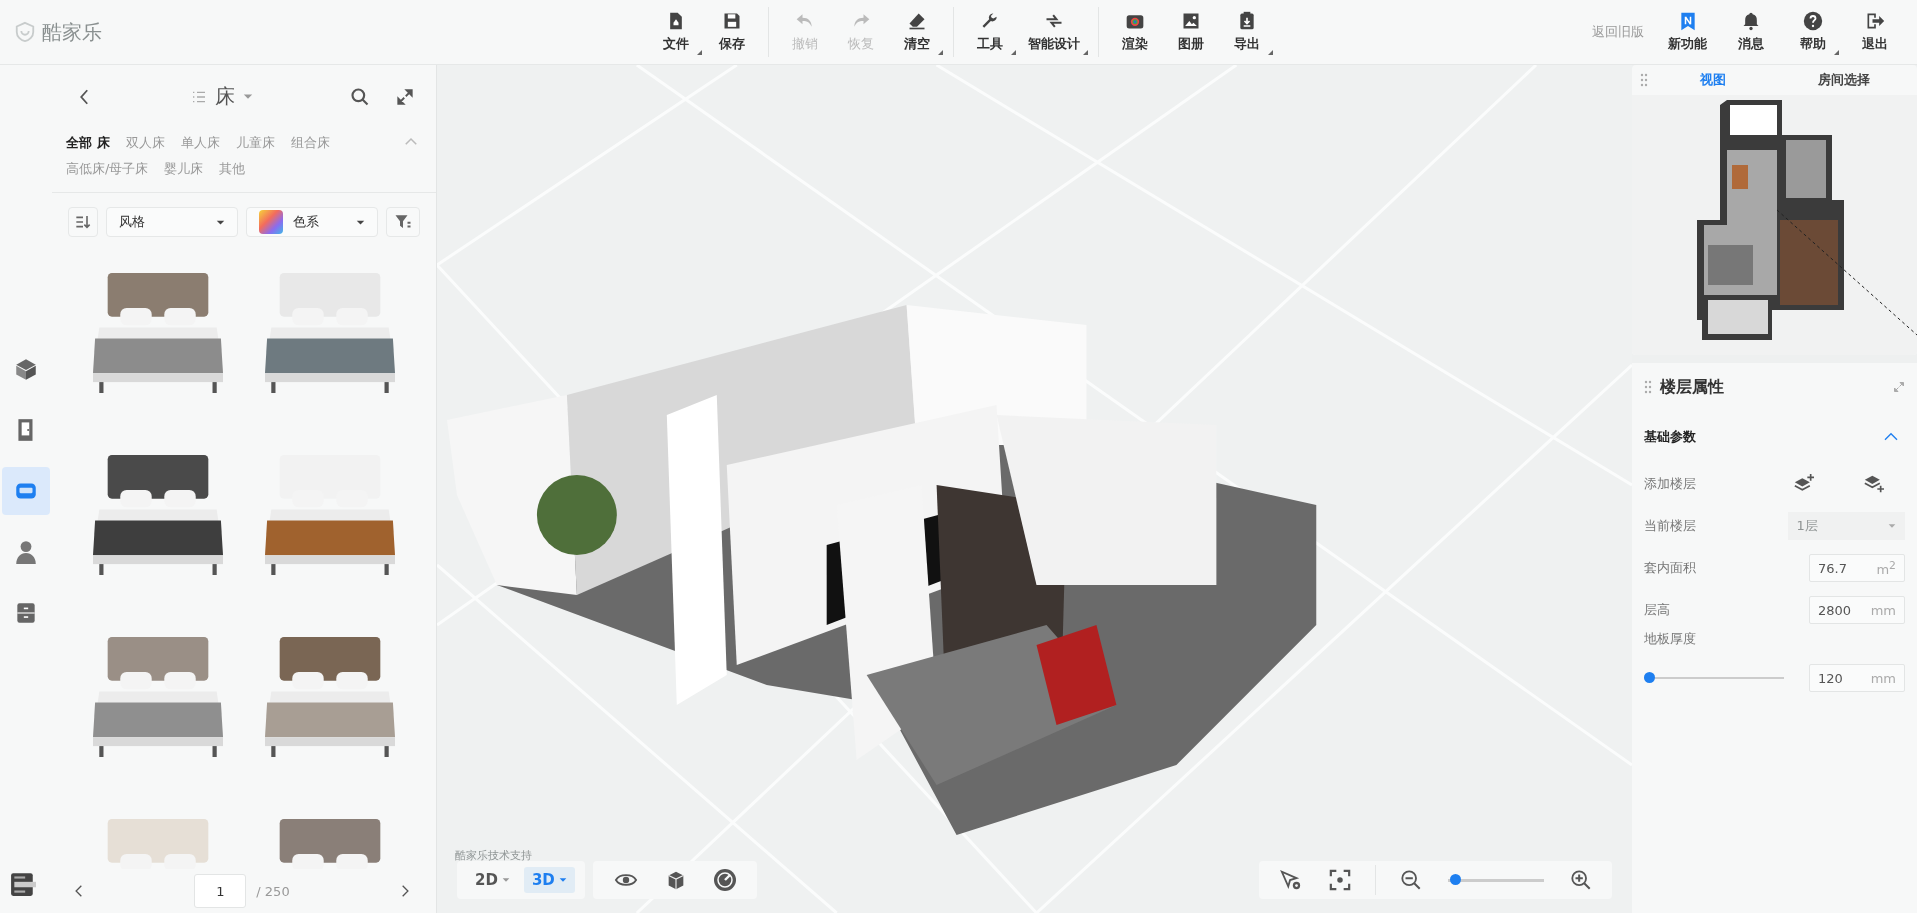 The image size is (1917, 913). Describe the element at coordinates (1649, 677) in the screenshot. I see `slider-thumb` at that location.